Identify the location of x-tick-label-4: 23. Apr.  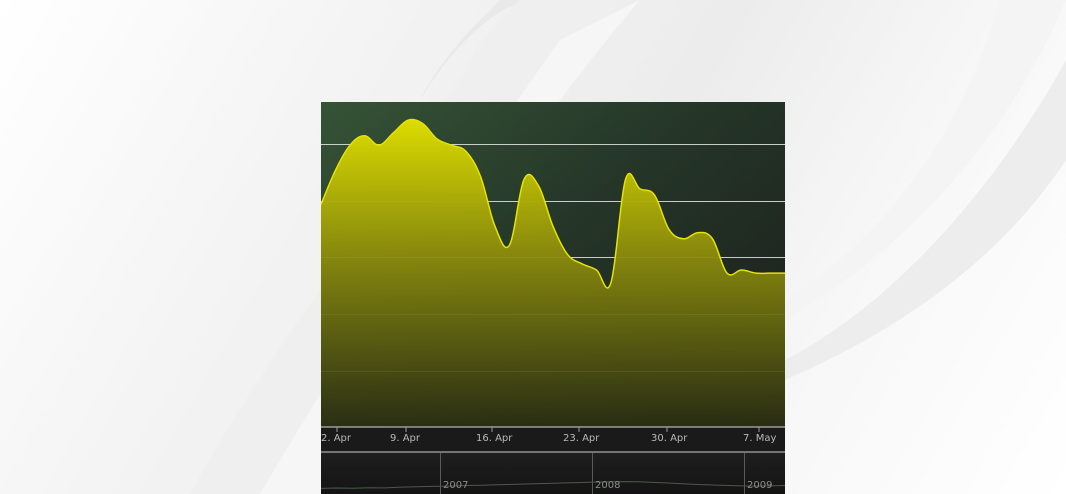
(581, 438).